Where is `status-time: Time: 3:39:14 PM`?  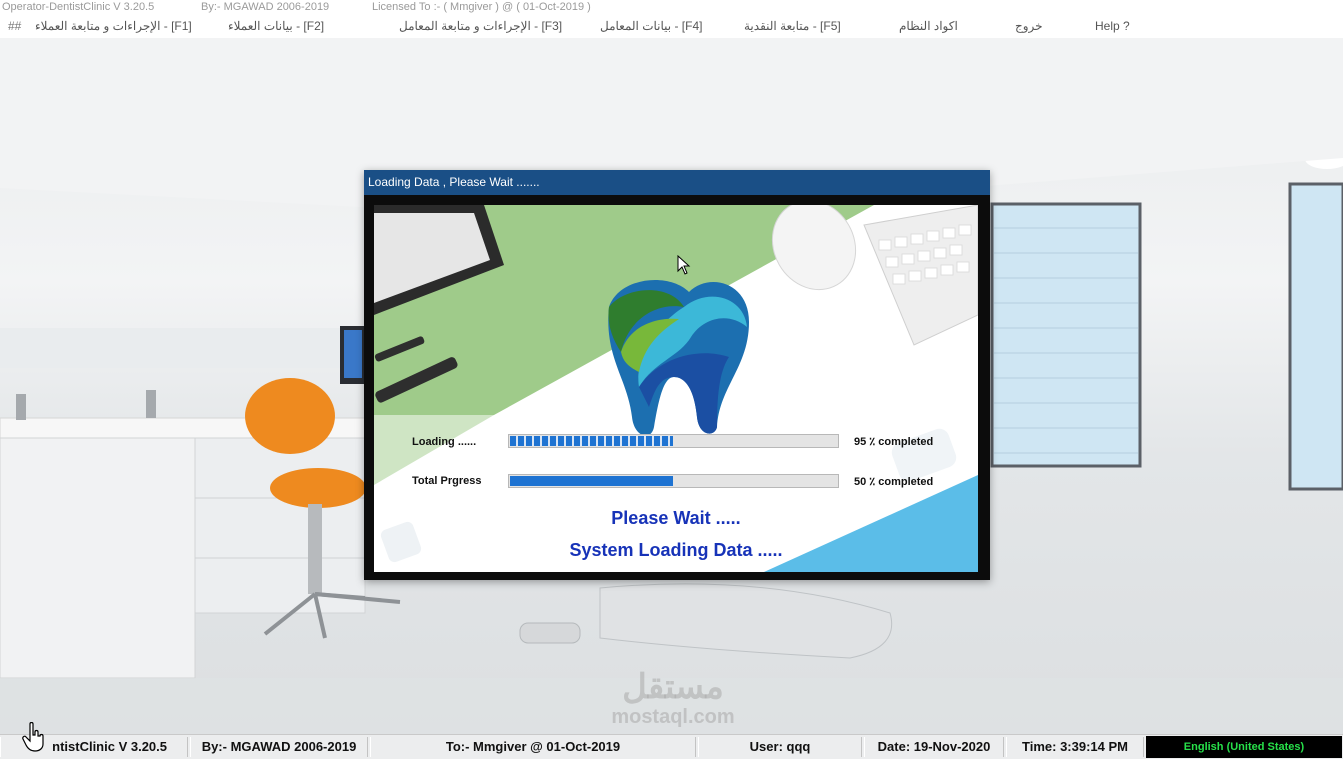
status-time: Time: 3:39:14 PM is located at coordinates (1075, 747).